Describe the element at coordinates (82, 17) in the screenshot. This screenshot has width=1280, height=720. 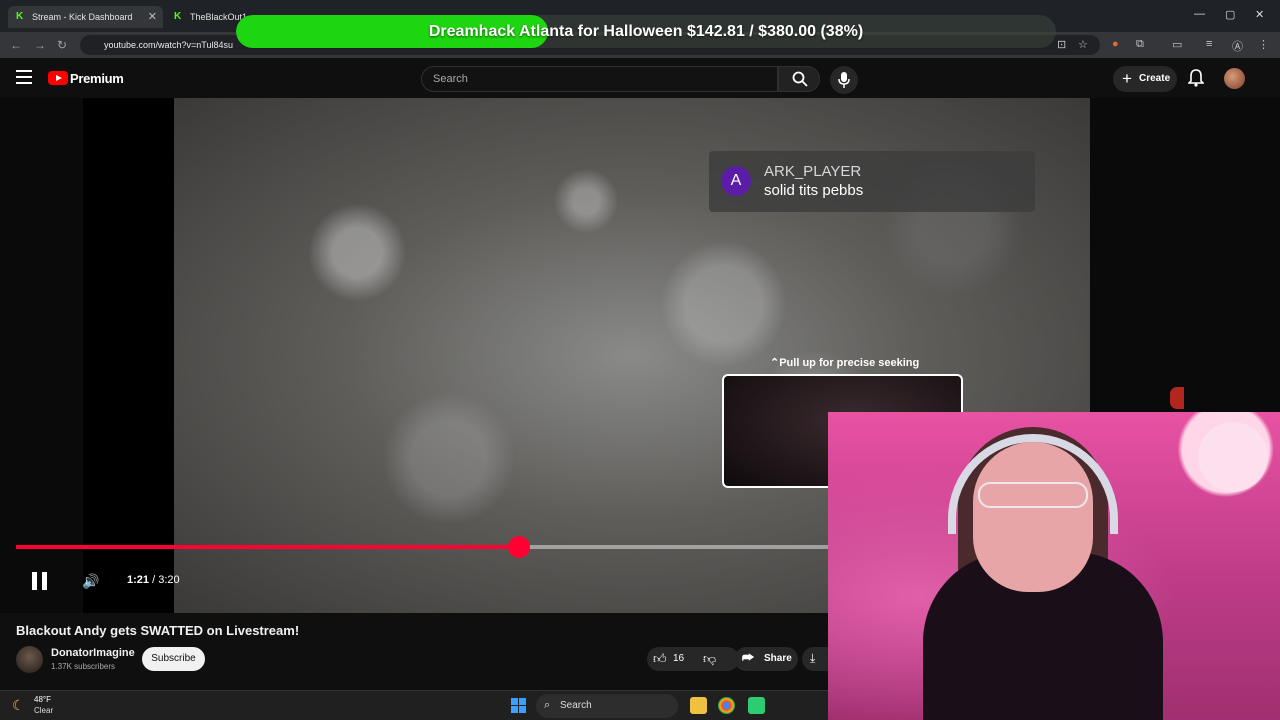
I see `tab-title: Stream - Kick Dashboard` at that location.